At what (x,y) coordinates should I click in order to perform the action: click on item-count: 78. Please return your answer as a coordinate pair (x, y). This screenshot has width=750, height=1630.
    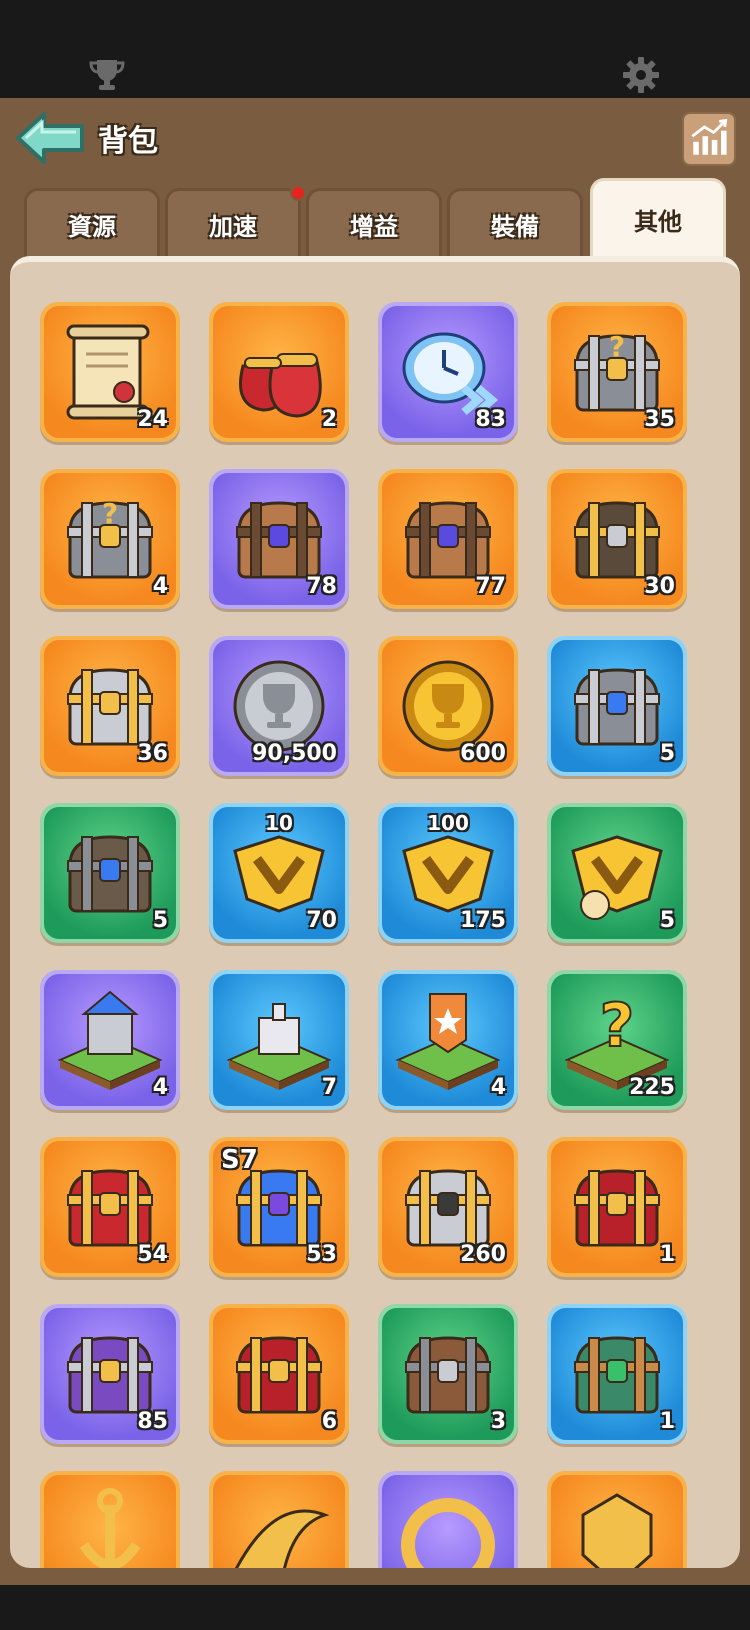
    Looking at the image, I should click on (321, 586).